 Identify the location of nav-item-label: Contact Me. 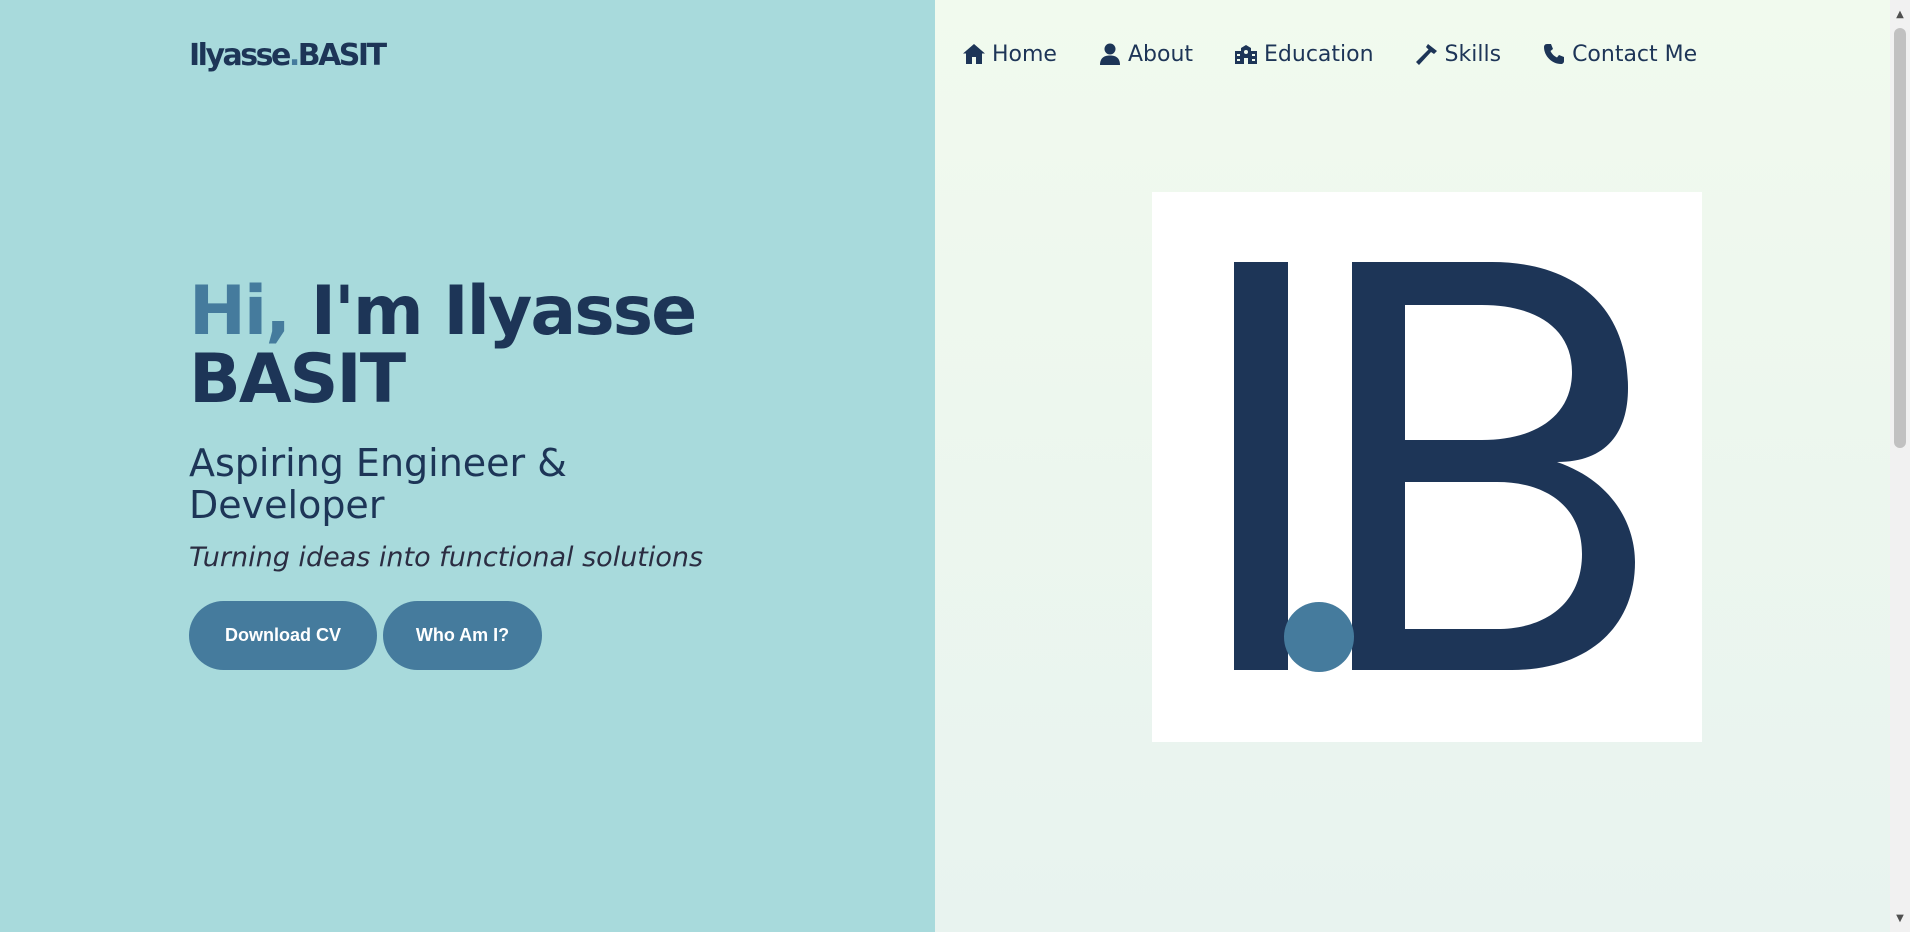
(1635, 54).